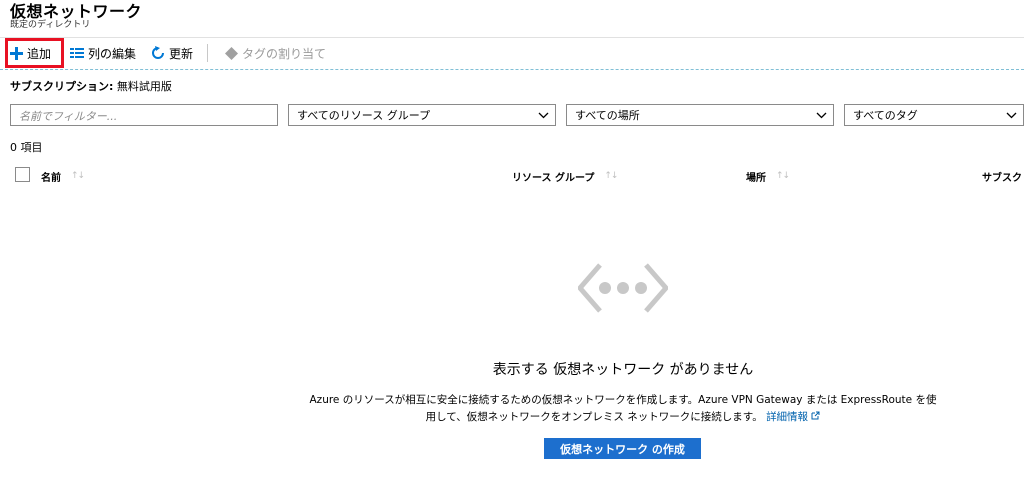  I want to click on resource-group-select: すべてのリソース グループ, so click(422, 115).